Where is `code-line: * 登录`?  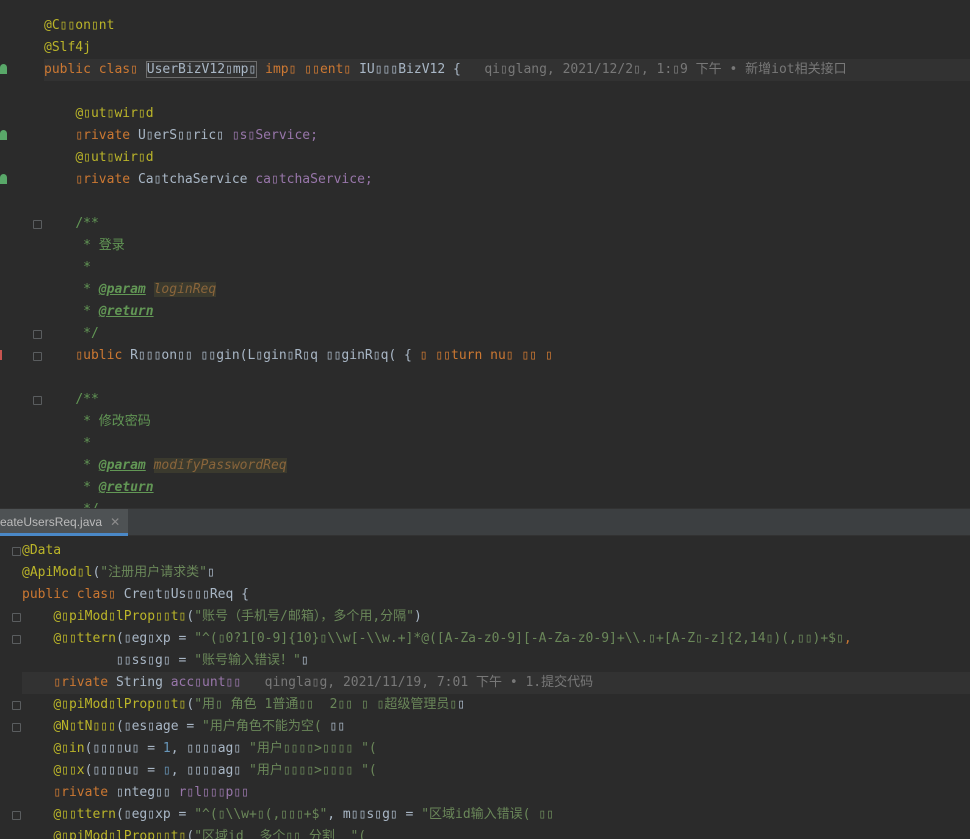 code-line: * 登录 is located at coordinates (100, 245).